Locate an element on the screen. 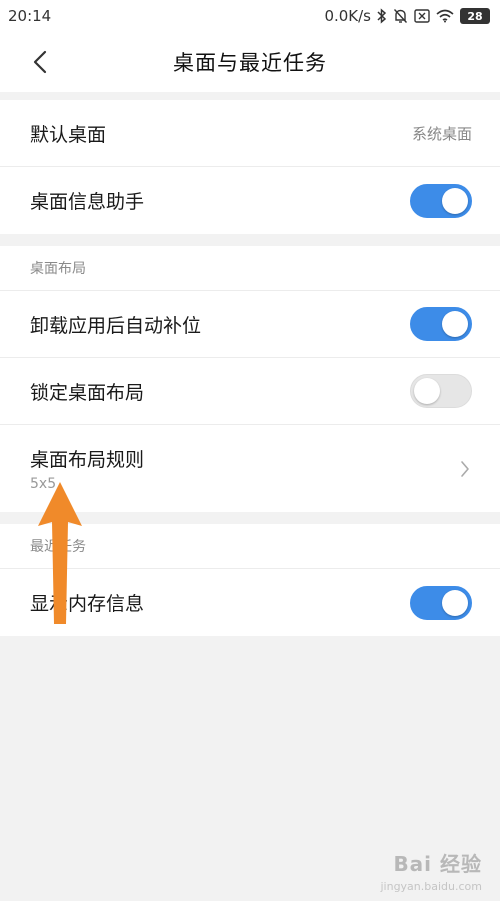 The width and height of the screenshot is (500, 901). wifi-icon is located at coordinates (445, 16).